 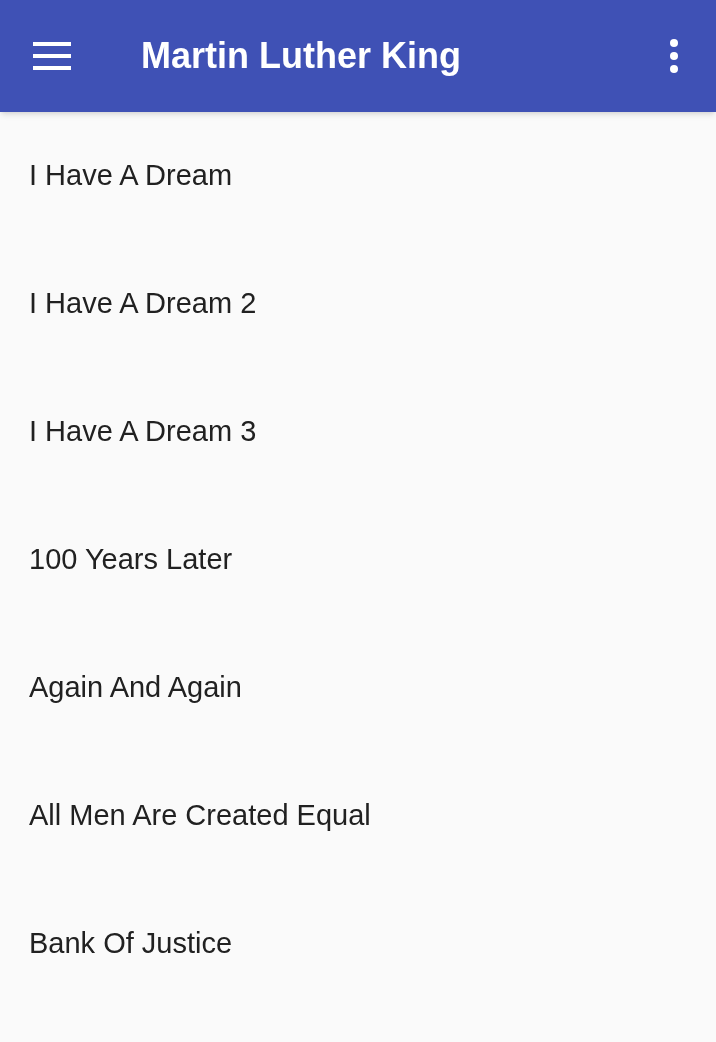 I want to click on list-item: I Have A Dream, so click(x=358, y=176).